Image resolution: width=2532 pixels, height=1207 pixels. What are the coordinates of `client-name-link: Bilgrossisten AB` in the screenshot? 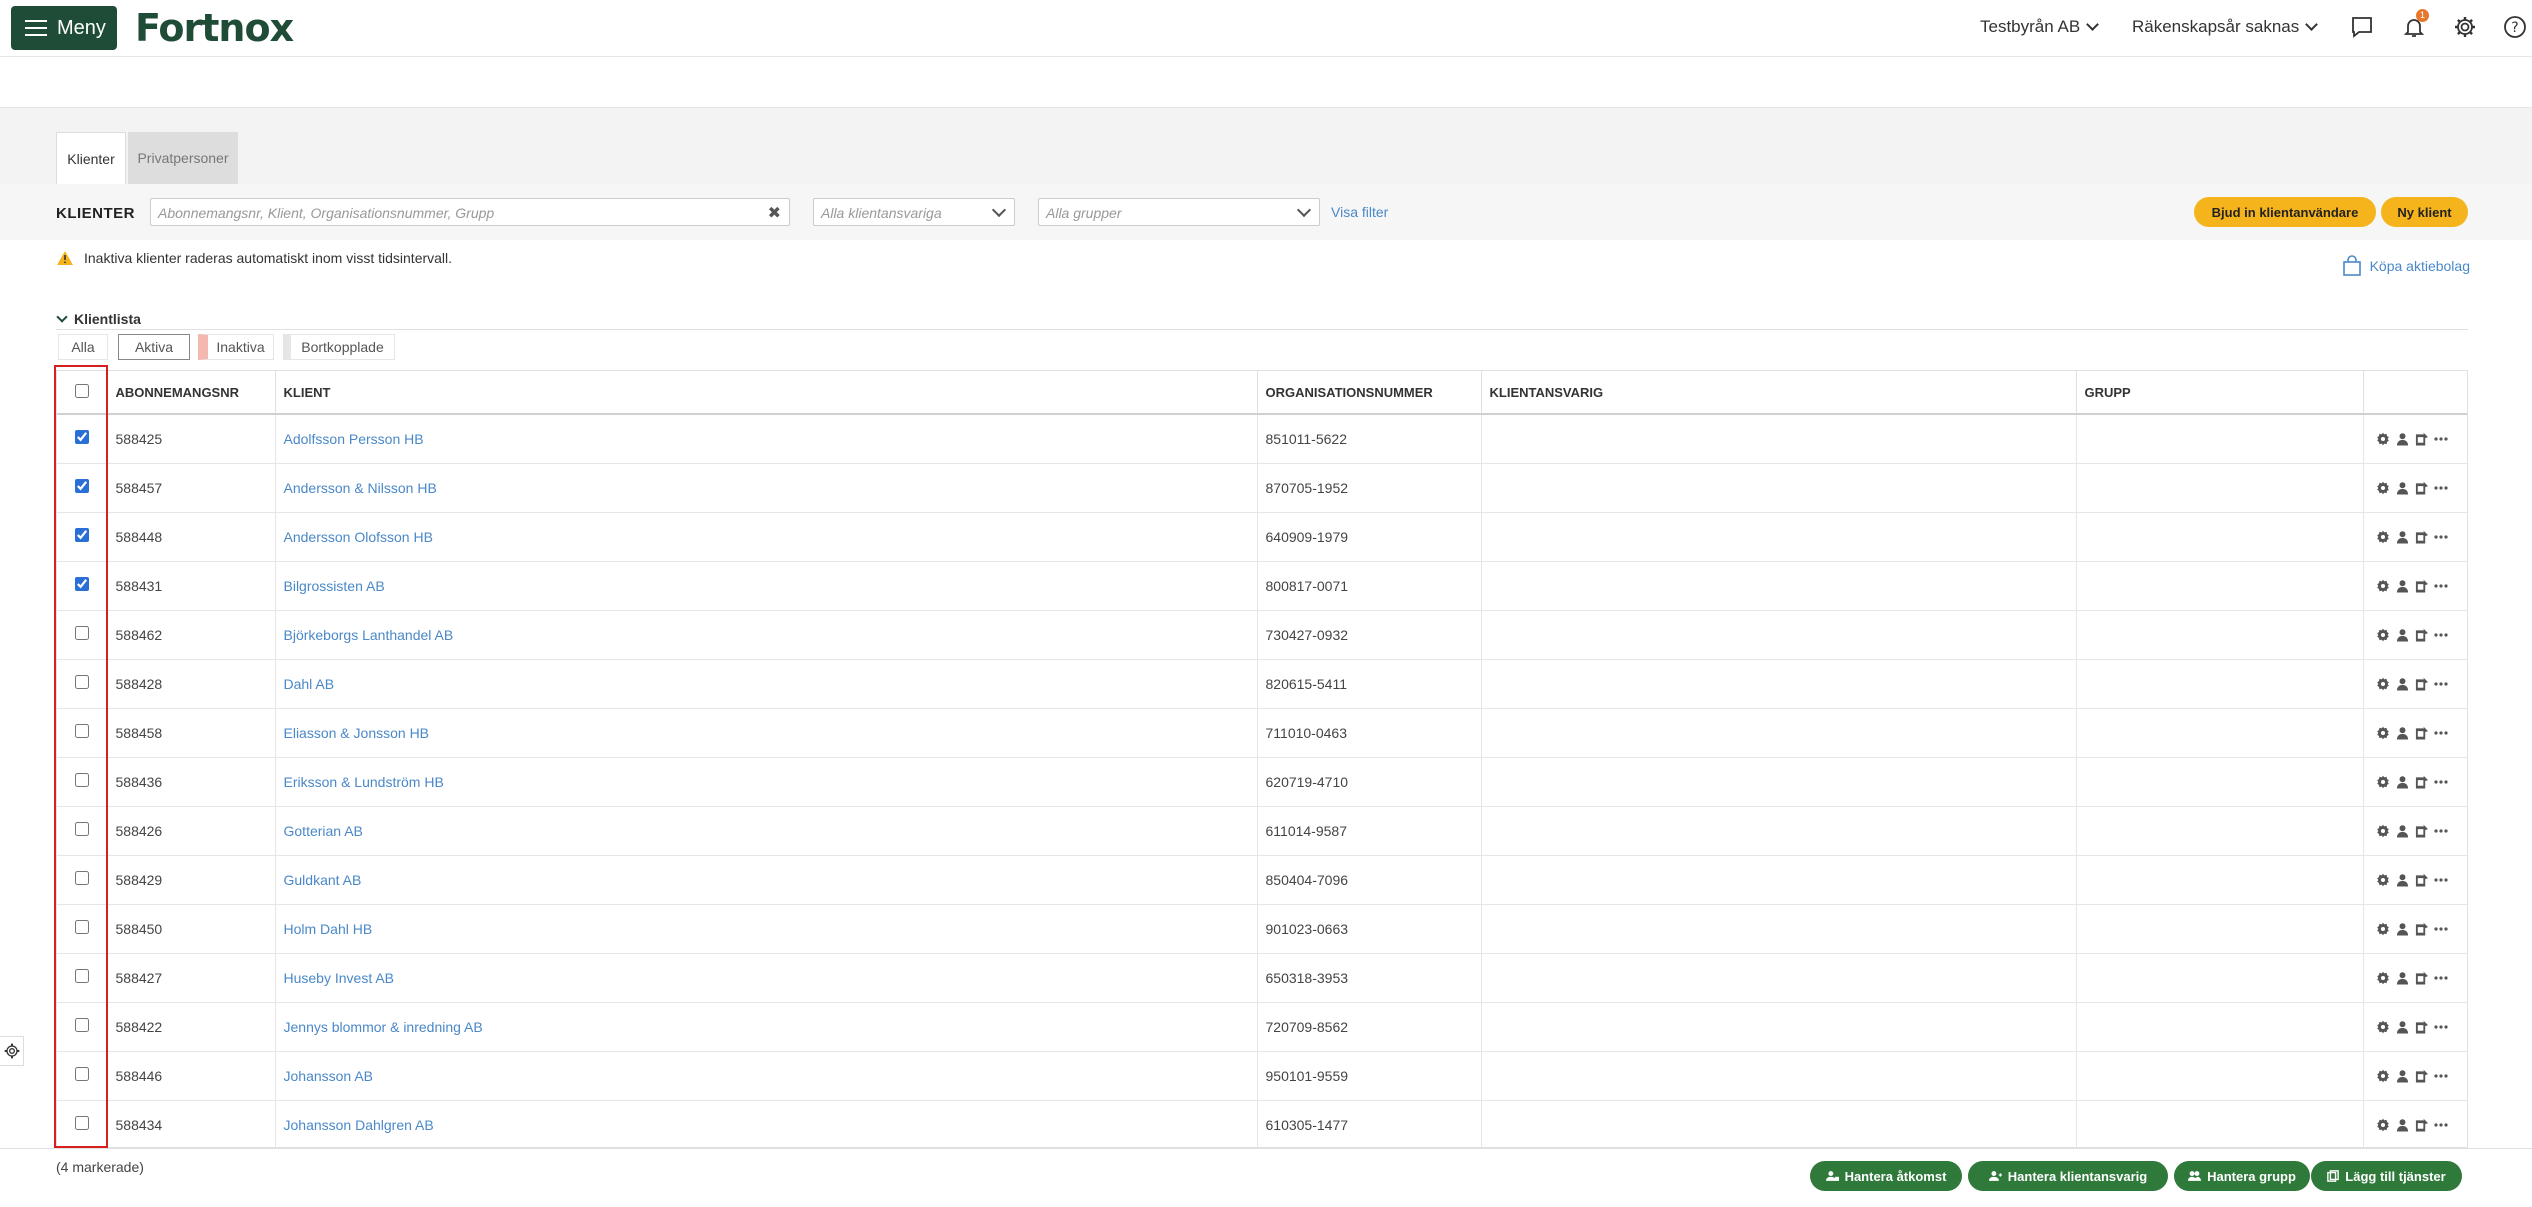 It's located at (334, 586).